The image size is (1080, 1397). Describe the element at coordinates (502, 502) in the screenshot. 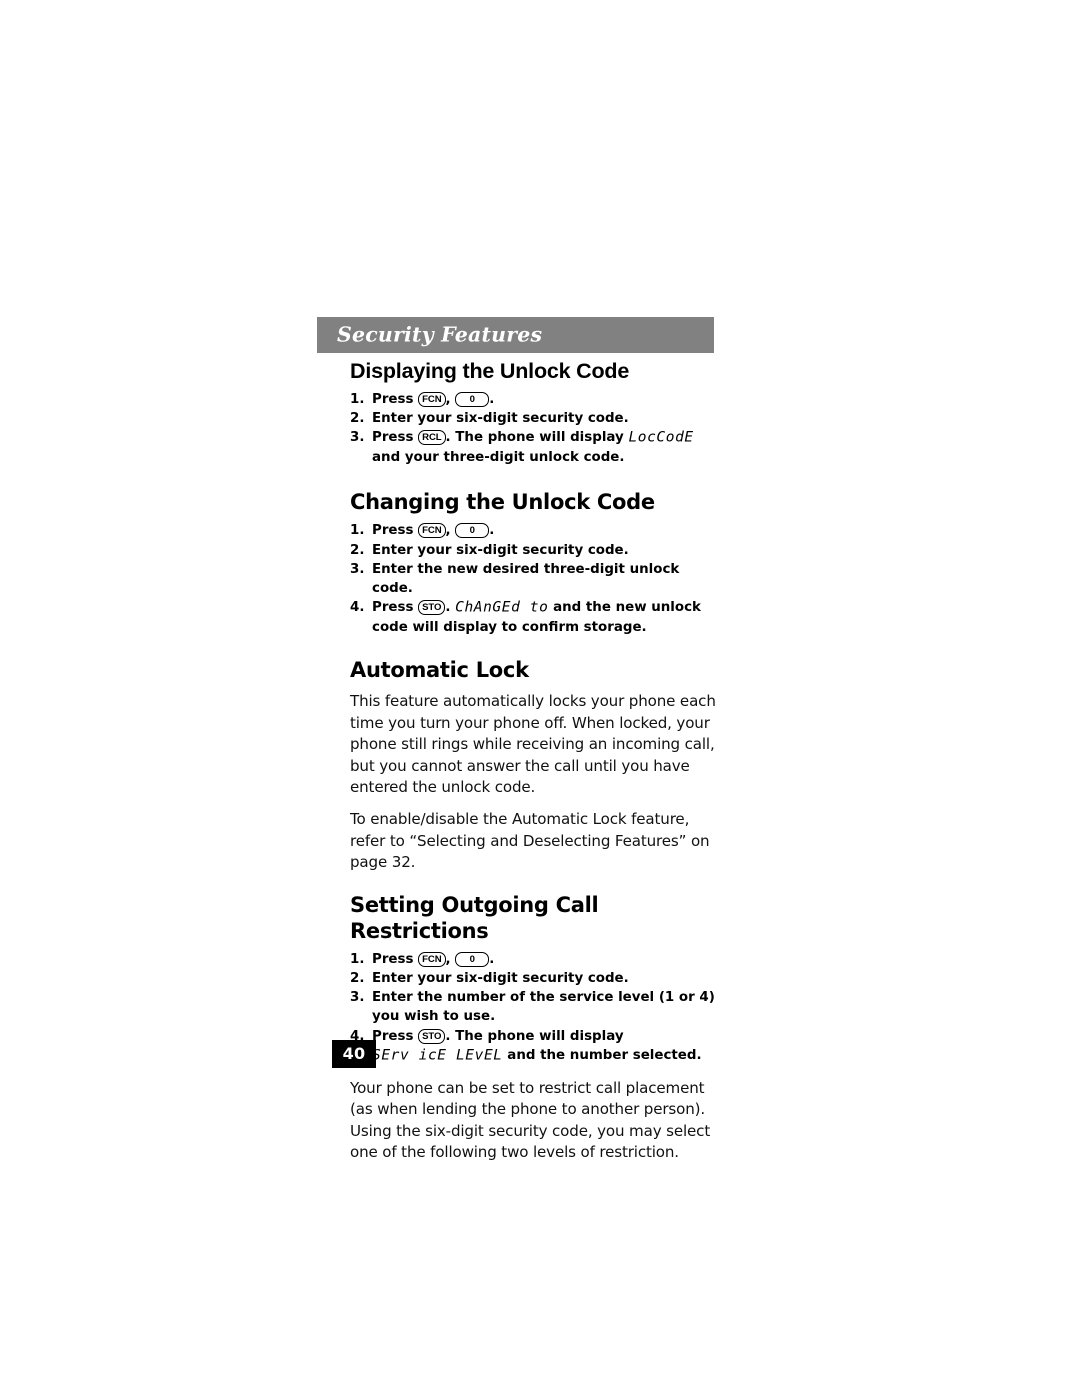

I see `section-heading-changing-unlock-code: Changing the Unlock Code` at that location.